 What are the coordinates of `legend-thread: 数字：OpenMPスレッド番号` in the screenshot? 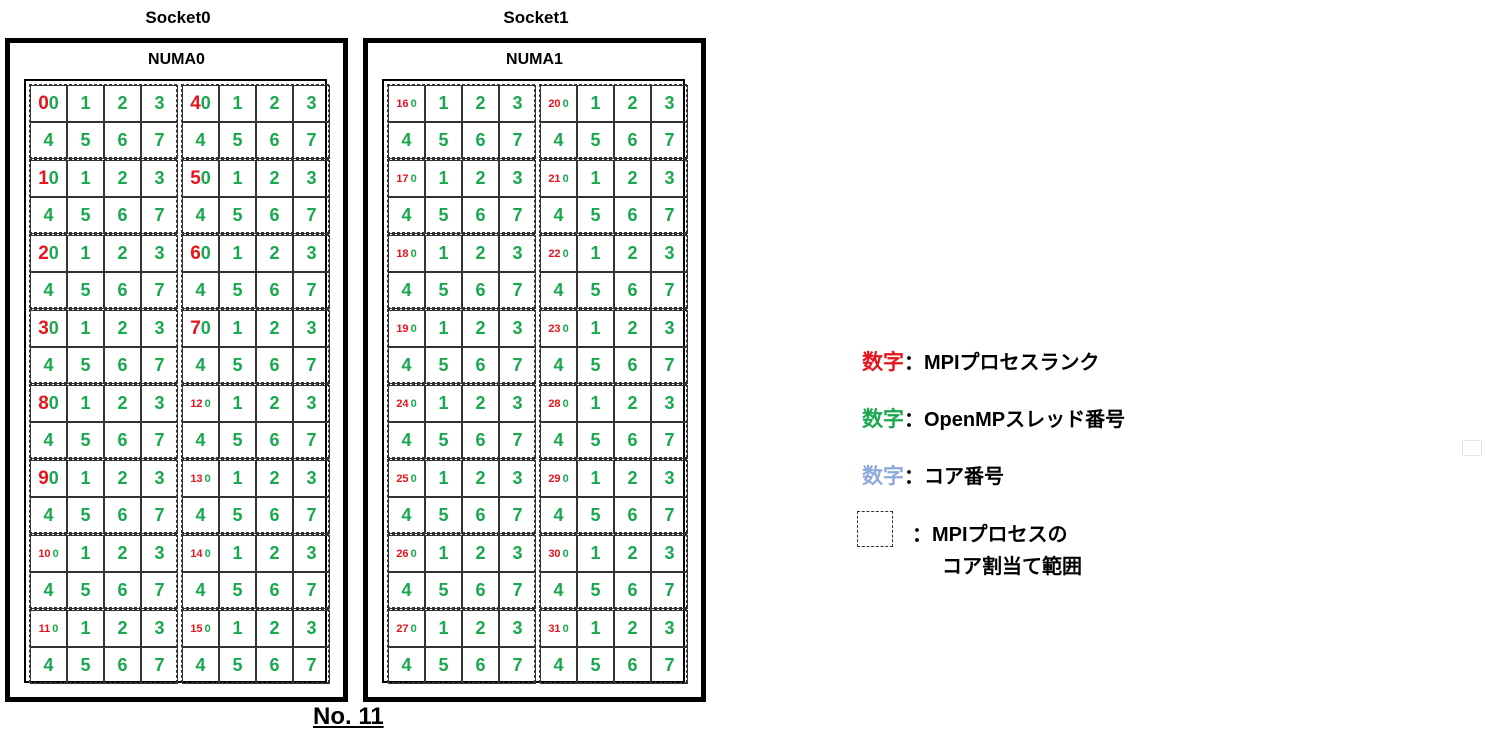 It's located at (993, 418).